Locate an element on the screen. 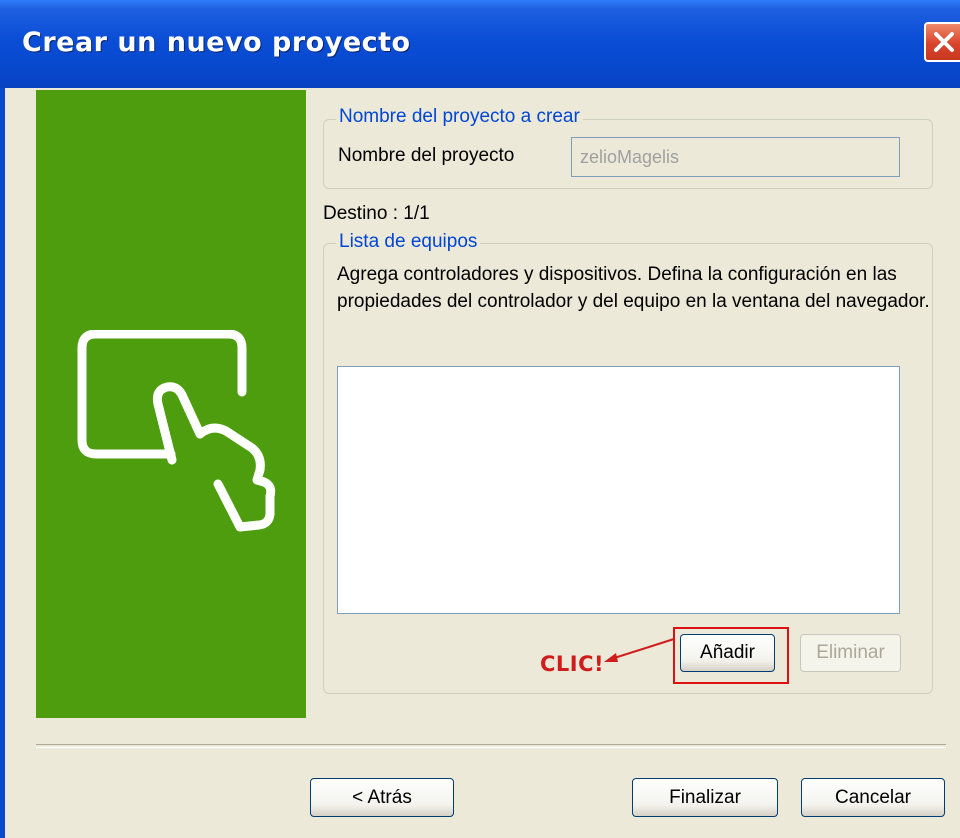  finish-button: Finalizar is located at coordinates (705, 797).